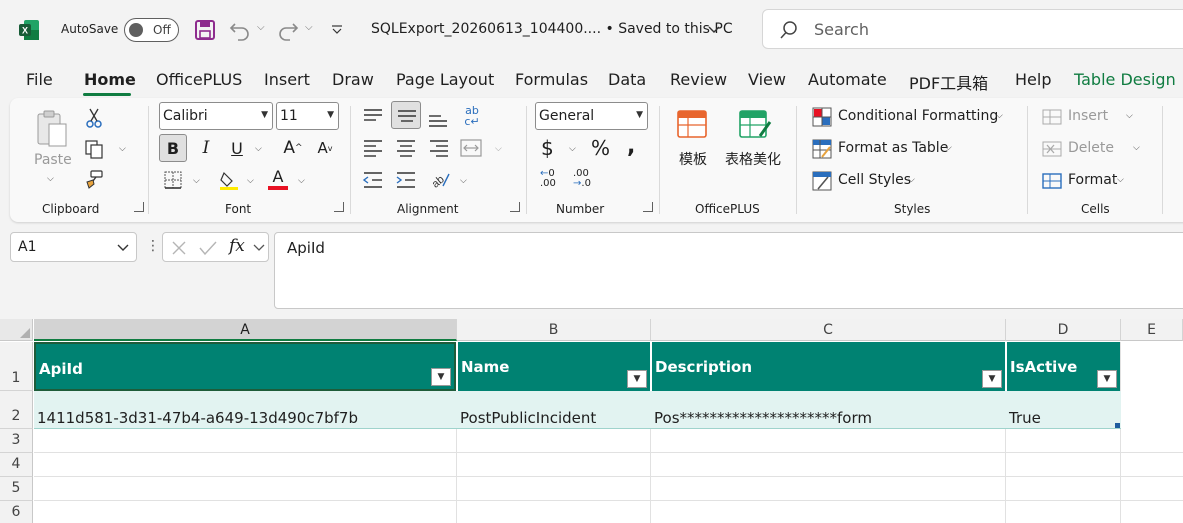  What do you see at coordinates (828, 366) in the screenshot?
I see `table-header-description: Description ▼` at bounding box center [828, 366].